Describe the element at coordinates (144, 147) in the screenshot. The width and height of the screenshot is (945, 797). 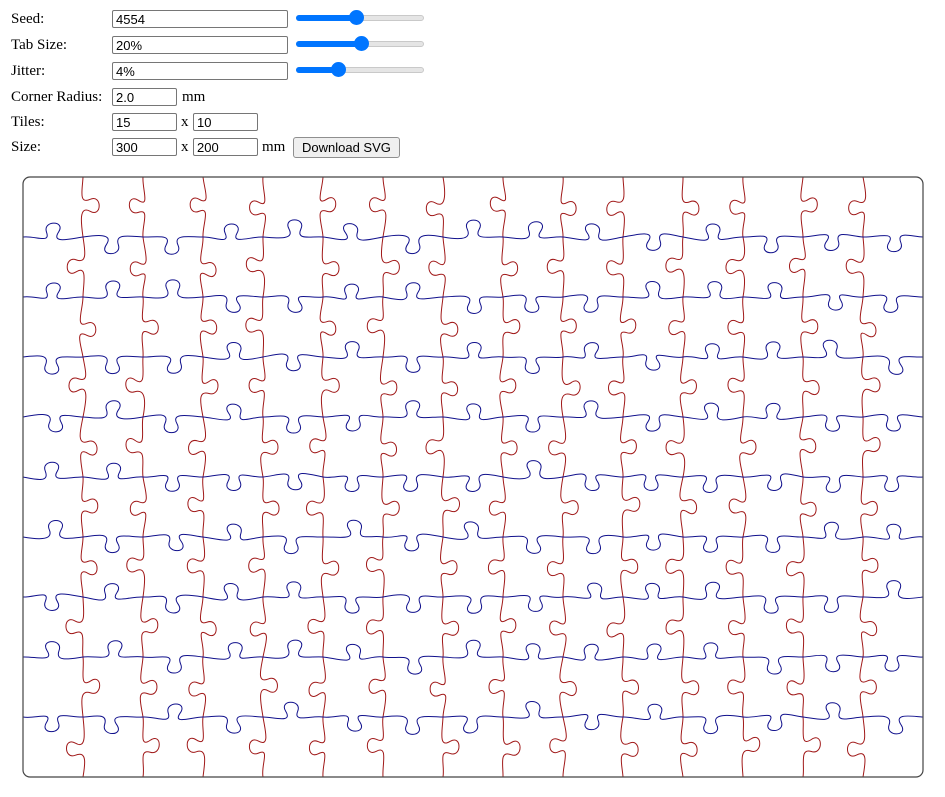
I see `size-width-input` at that location.